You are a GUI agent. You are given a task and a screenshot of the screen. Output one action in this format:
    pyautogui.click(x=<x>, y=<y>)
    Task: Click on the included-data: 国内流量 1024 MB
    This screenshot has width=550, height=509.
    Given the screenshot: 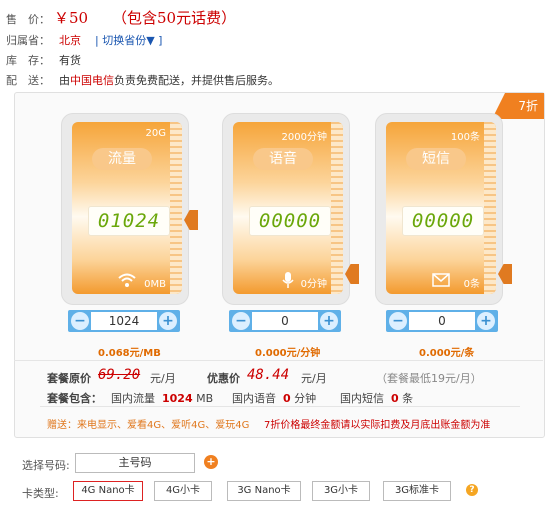 What is the action you would take?
    pyautogui.click(x=162, y=398)
    